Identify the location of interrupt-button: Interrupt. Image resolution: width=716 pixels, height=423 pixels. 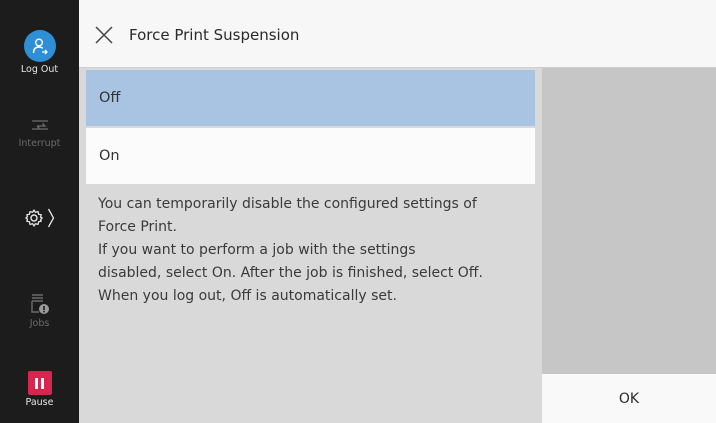
(39, 131).